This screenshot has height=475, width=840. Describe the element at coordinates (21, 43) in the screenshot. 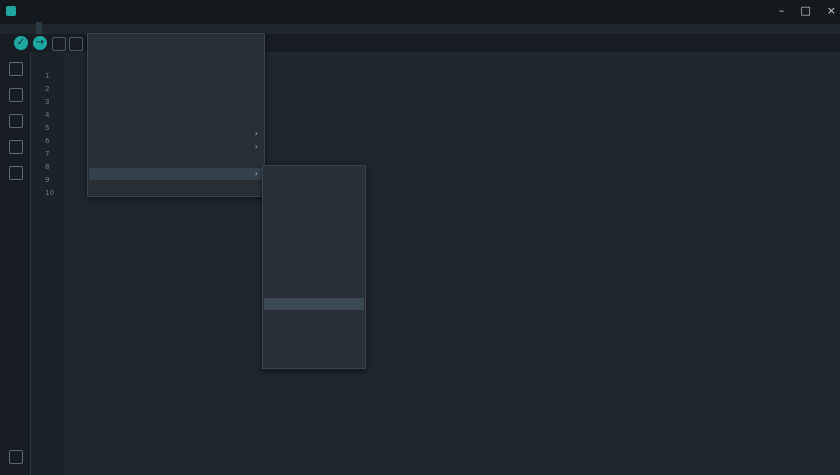

I see `verify-icon: ✓` at that location.